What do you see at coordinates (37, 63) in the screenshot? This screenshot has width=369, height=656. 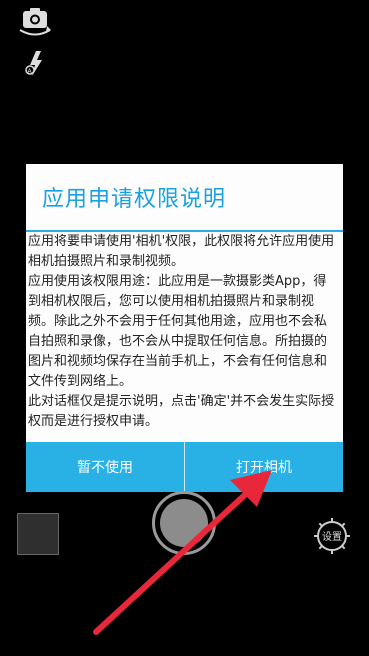 I see `flash-auto-icon: A` at bounding box center [37, 63].